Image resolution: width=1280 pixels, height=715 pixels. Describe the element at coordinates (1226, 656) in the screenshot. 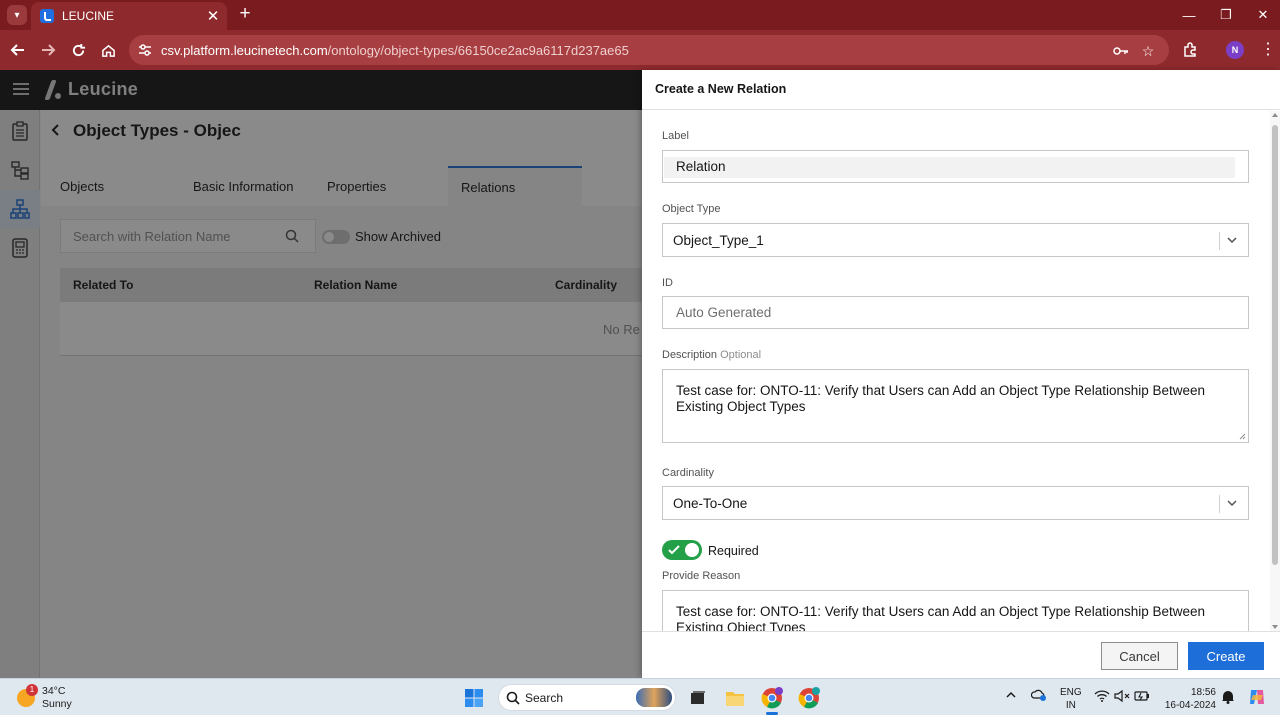

I see `create-button: Create` at that location.